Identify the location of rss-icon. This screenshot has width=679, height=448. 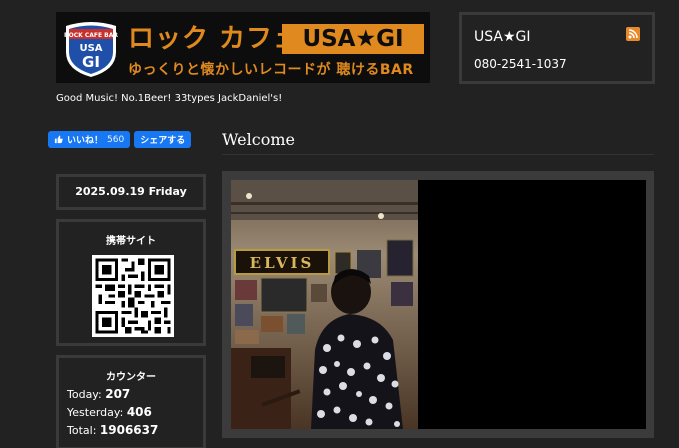
(633, 34).